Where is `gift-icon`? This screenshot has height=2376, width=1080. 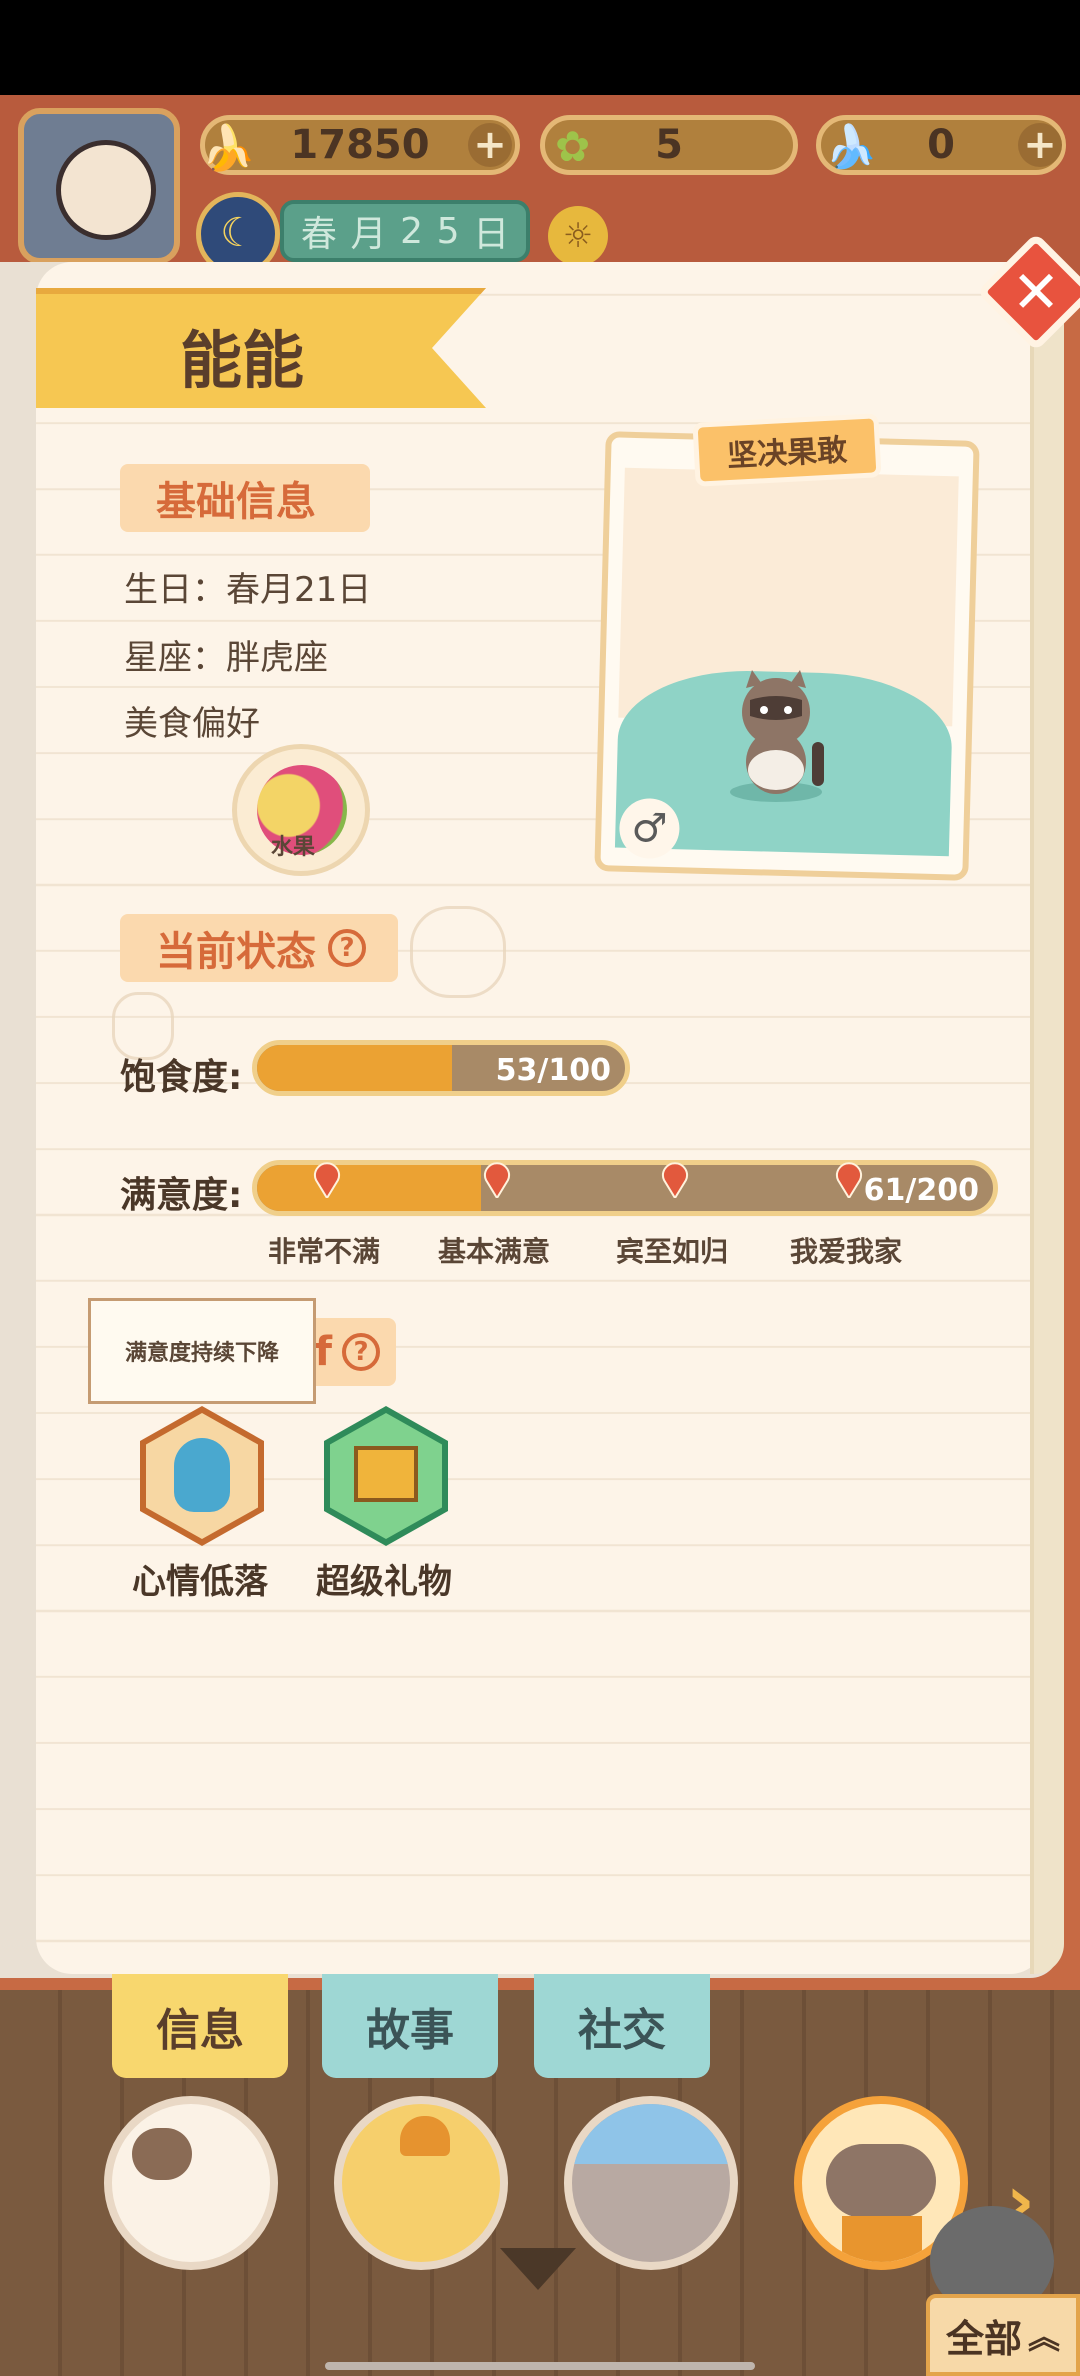 gift-icon is located at coordinates (386, 1474).